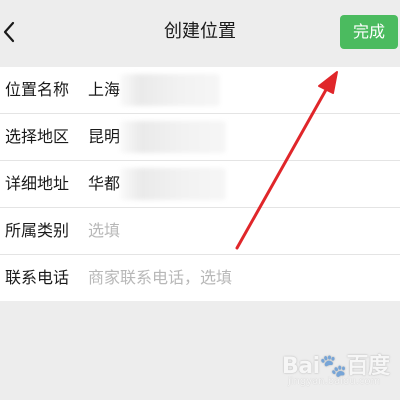 The width and height of the screenshot is (400, 400). Describe the element at coordinates (104, 231) in the screenshot. I see `category-input: 选填` at that location.